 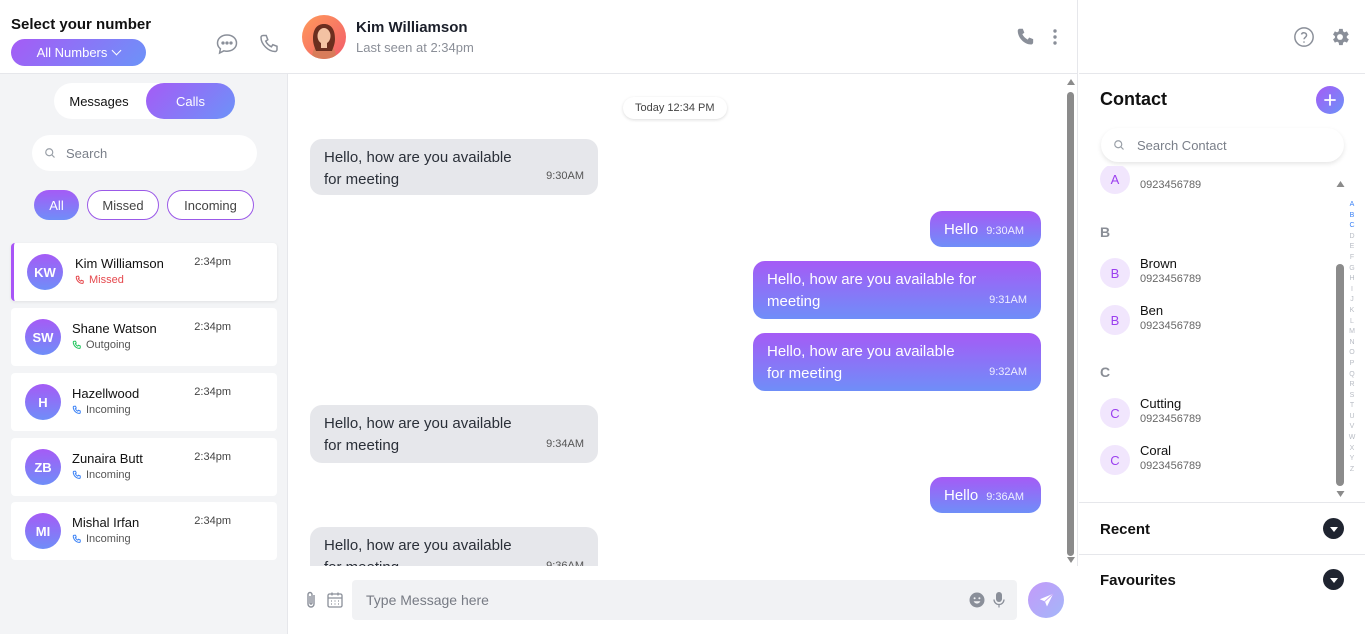 I want to click on alphabet-letter: N, so click(x=1352, y=343).